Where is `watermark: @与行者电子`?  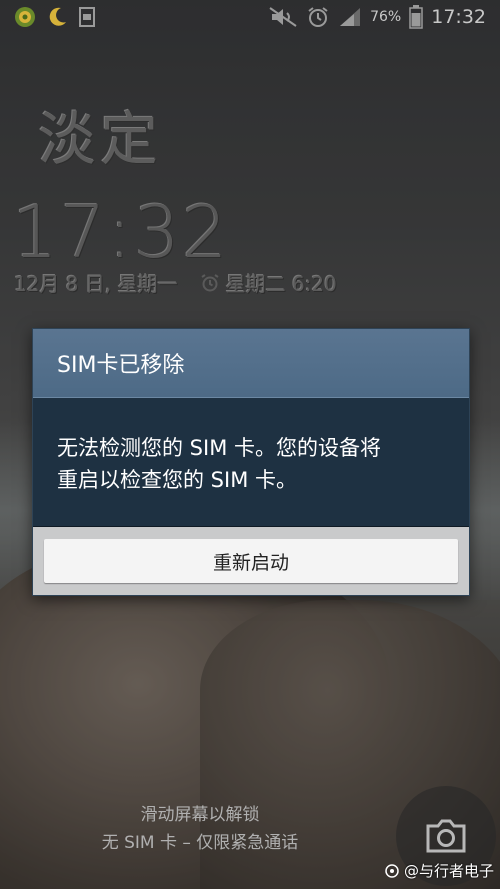
watermark: @与行者电子 is located at coordinates (439, 870).